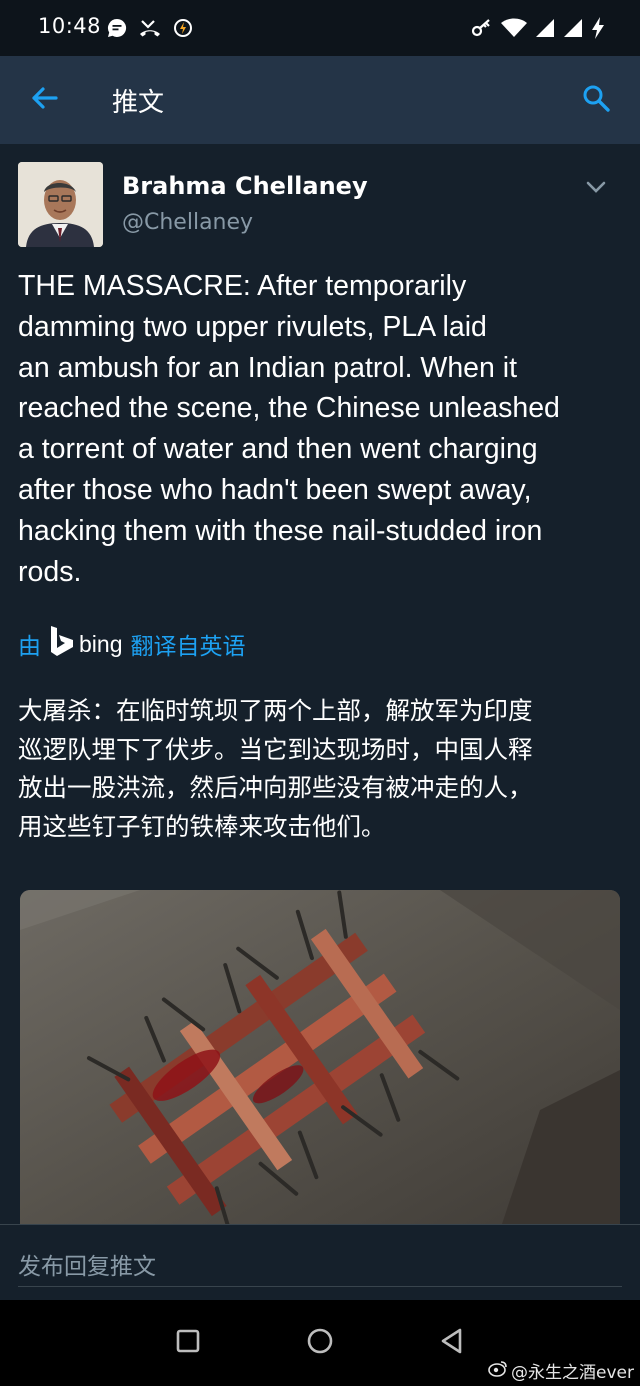  I want to click on home-circle-icon, so click(320, 1343).